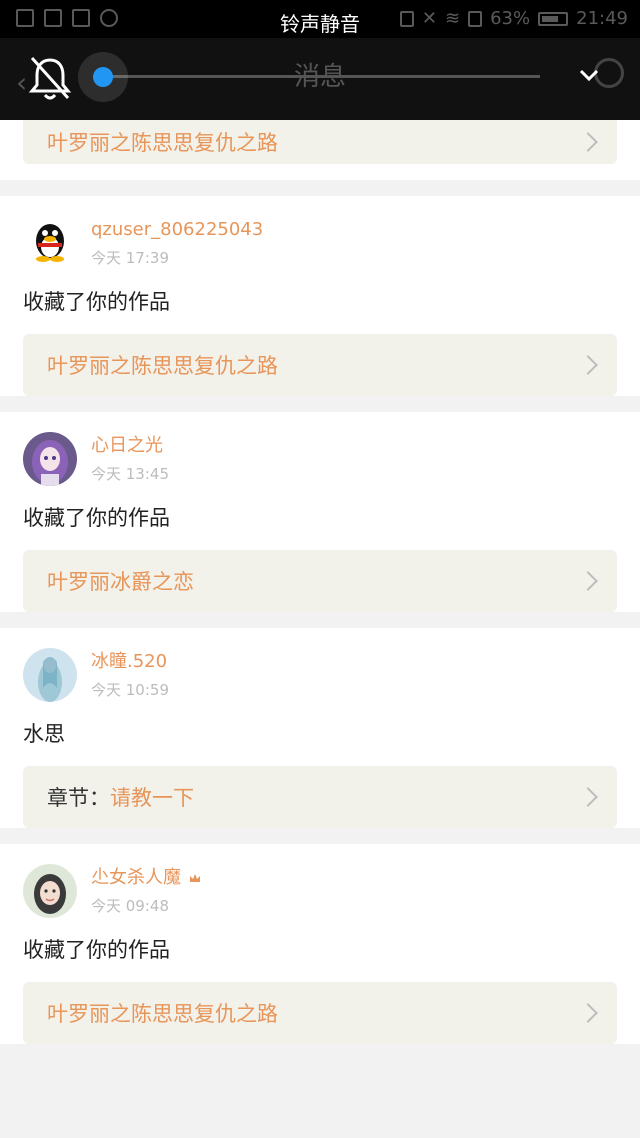 This screenshot has height=1138, width=640. I want to click on username-text: 尐女杀人魔, so click(136, 877).